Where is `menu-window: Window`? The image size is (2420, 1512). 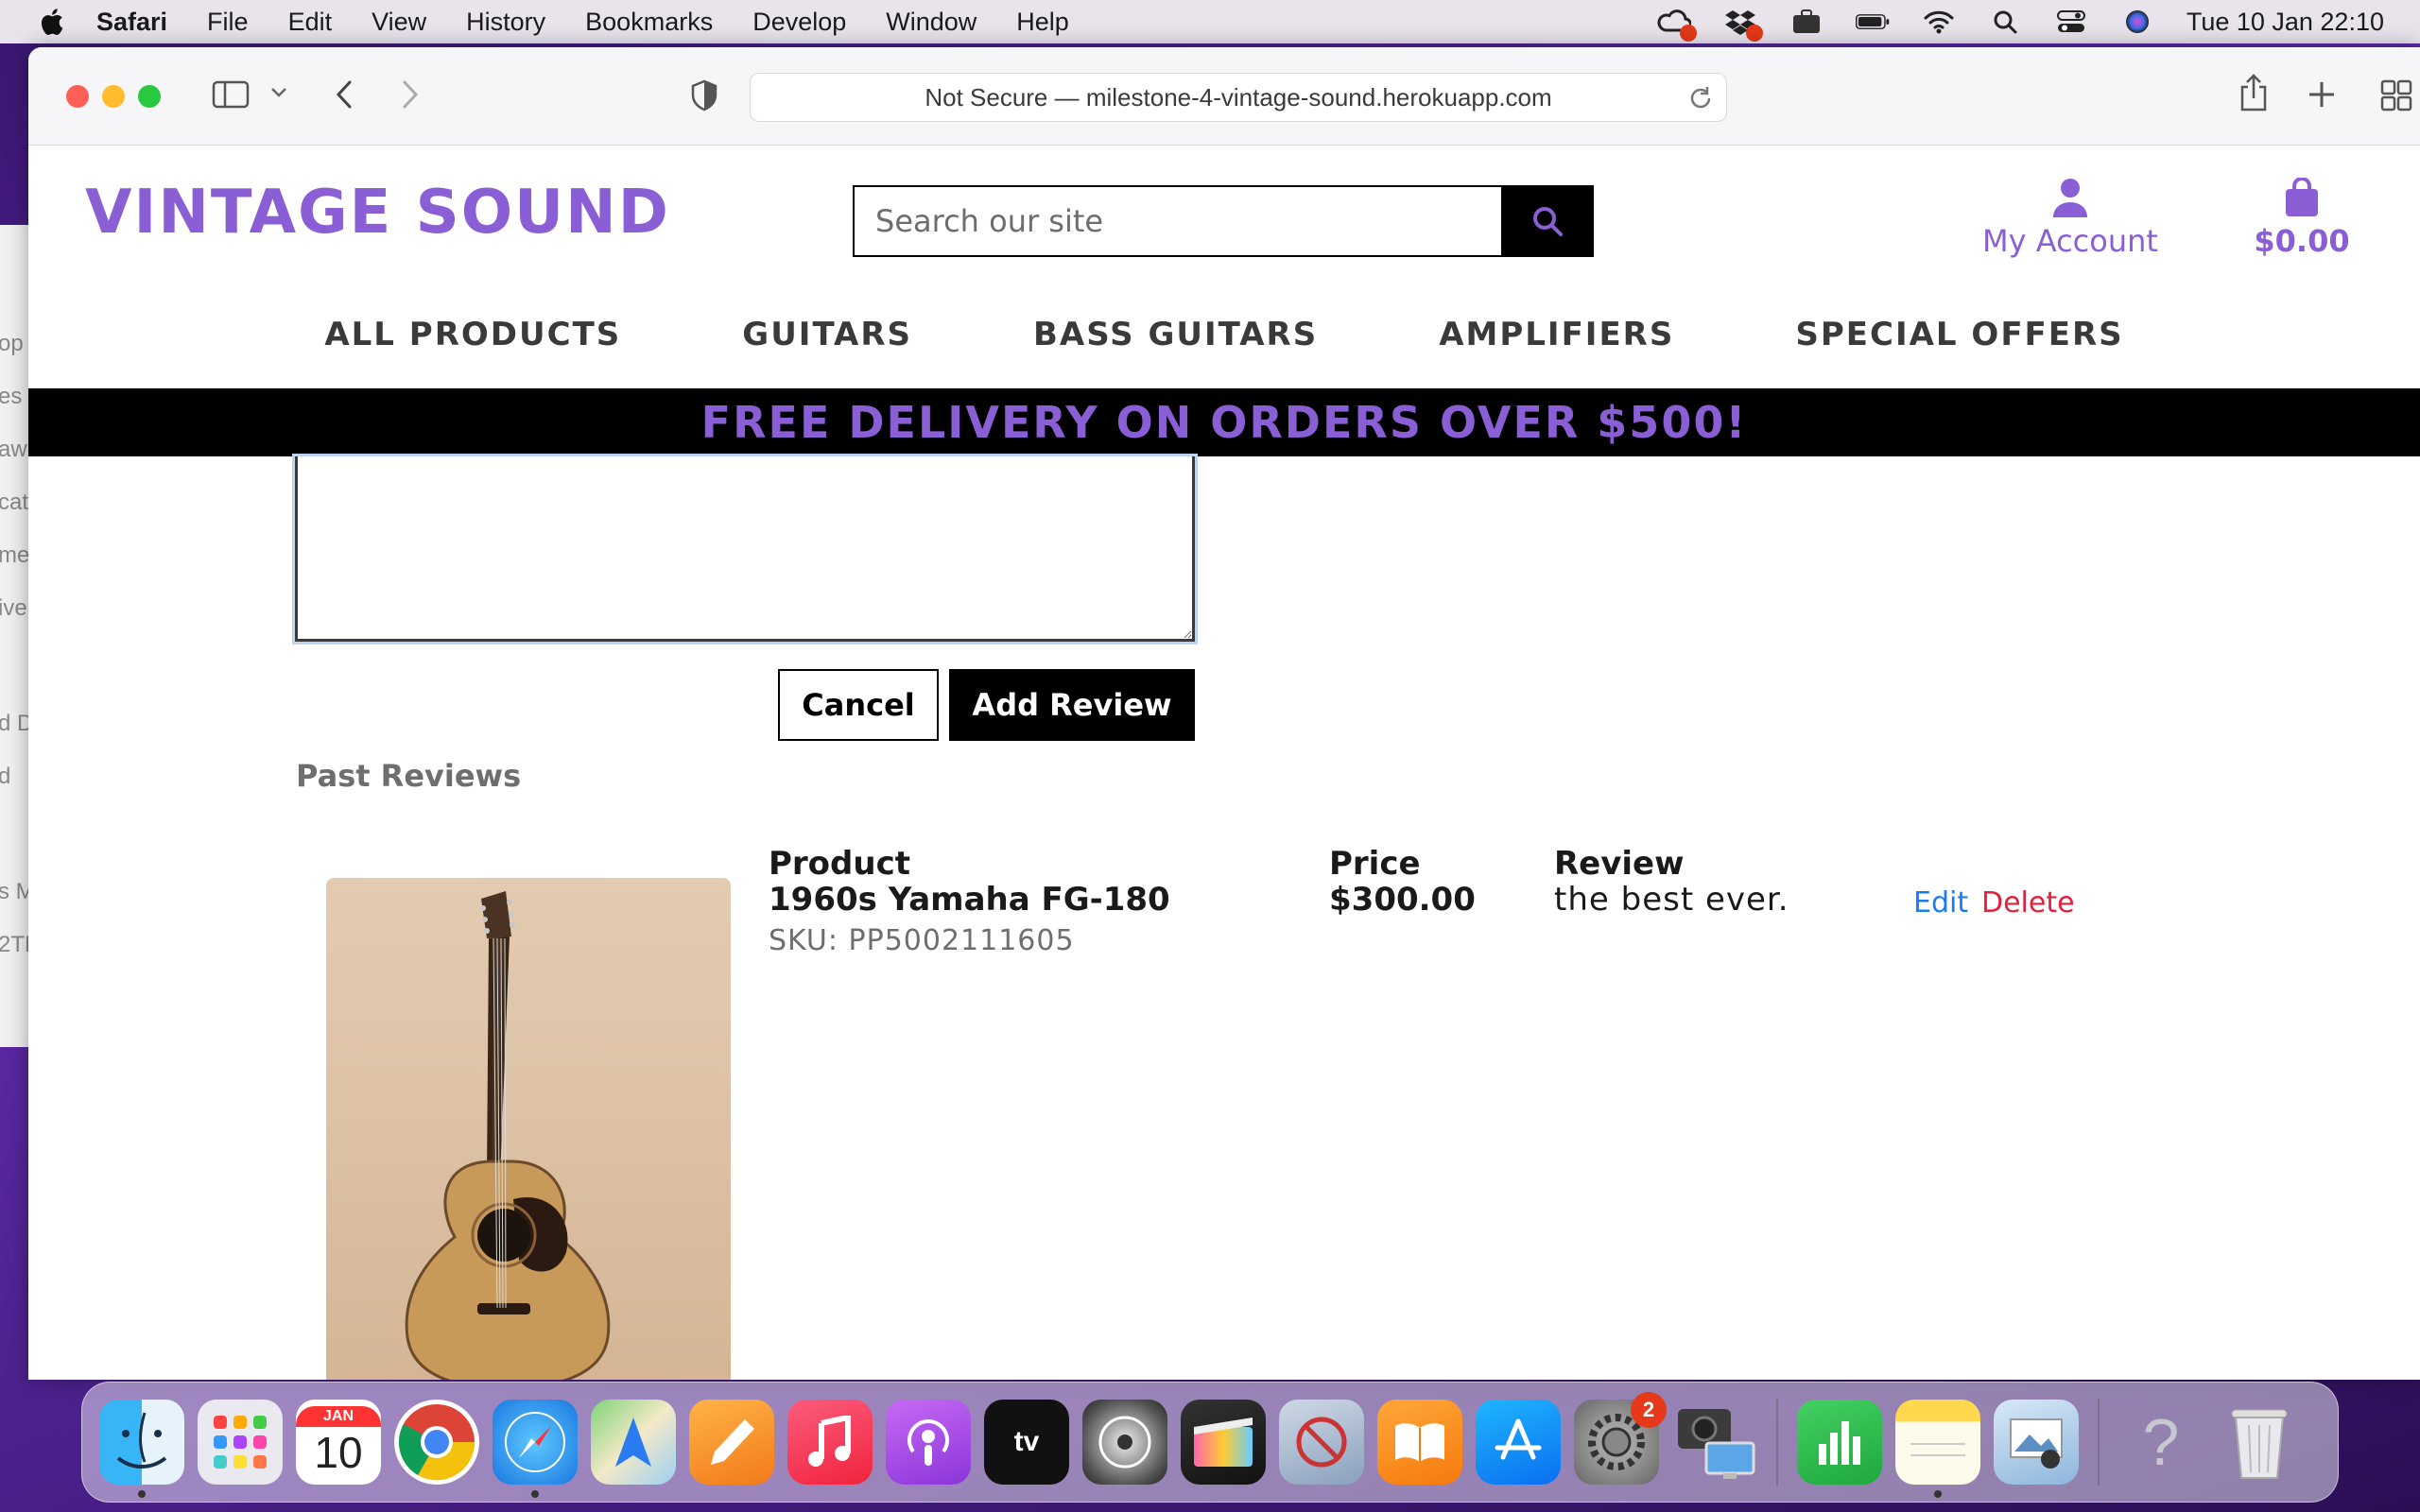
menu-window: Window is located at coordinates (931, 22).